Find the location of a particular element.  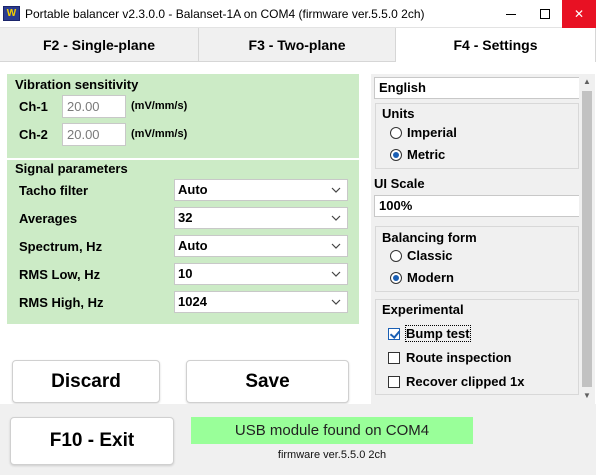

tab-settings: F4 - Settings is located at coordinates (496, 45).